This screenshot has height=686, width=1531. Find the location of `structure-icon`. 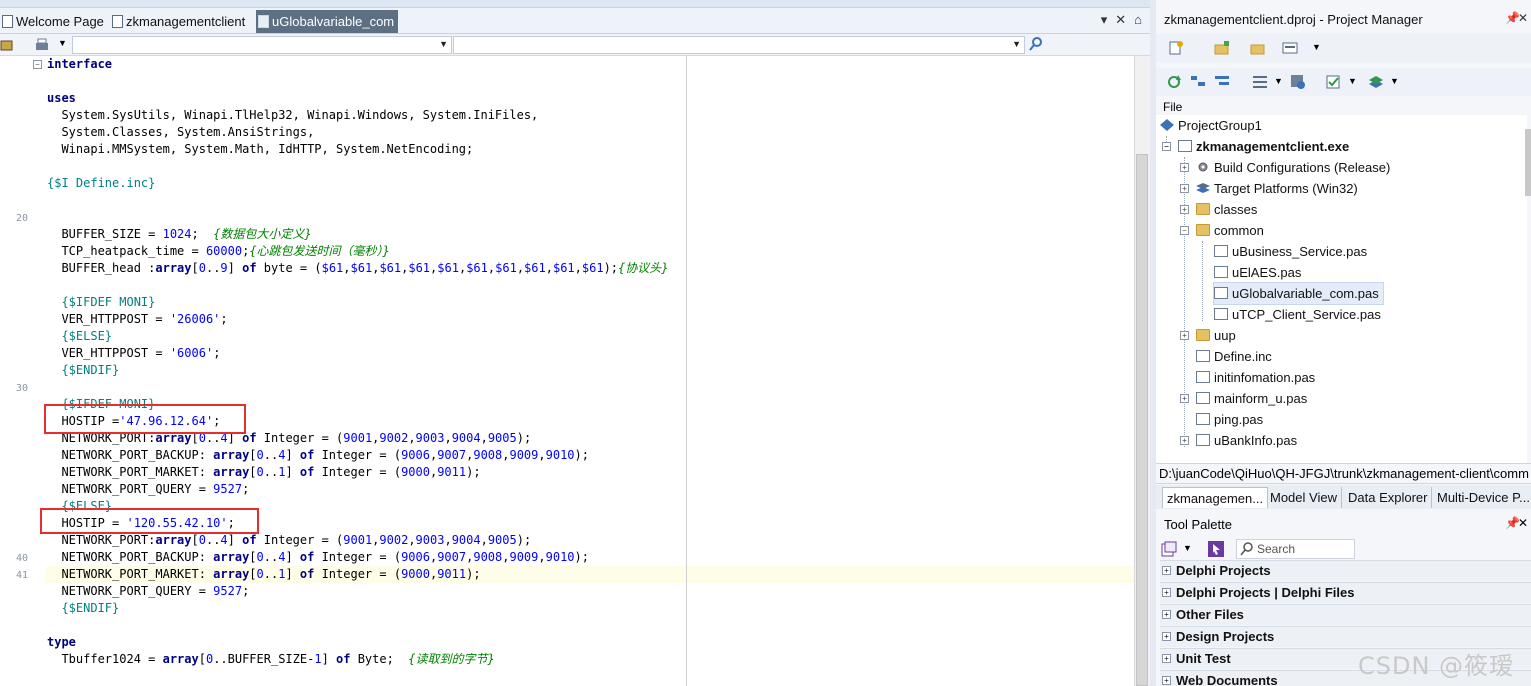

structure-icon is located at coordinates (7, 45).